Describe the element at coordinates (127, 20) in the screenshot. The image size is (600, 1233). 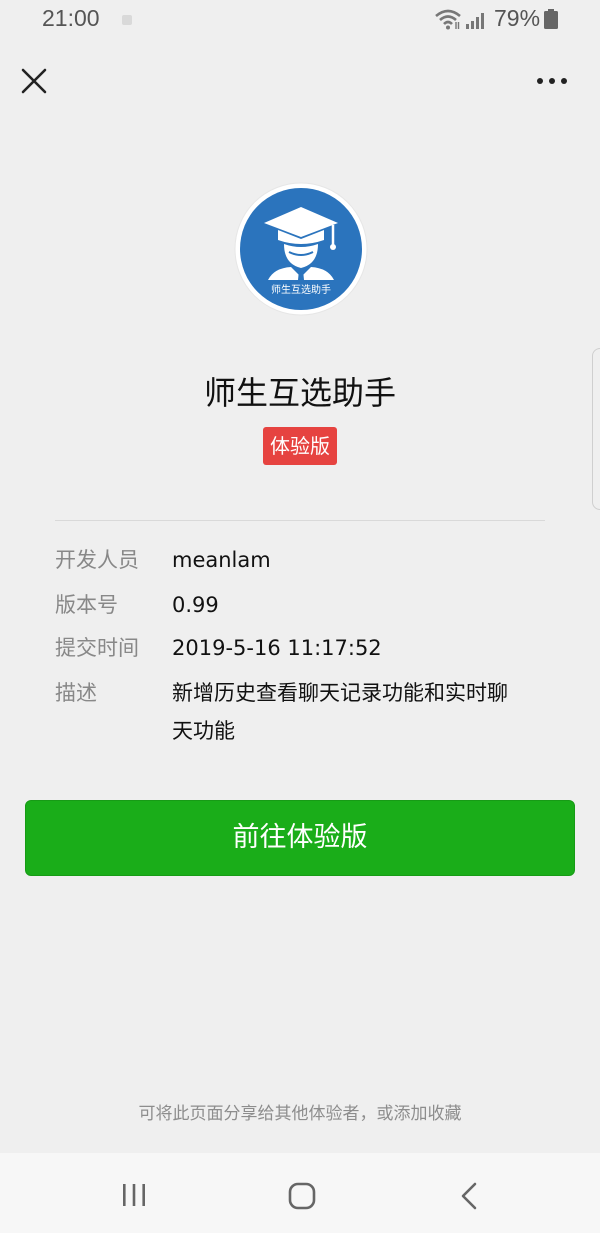
I see `notification-dot-icon` at that location.